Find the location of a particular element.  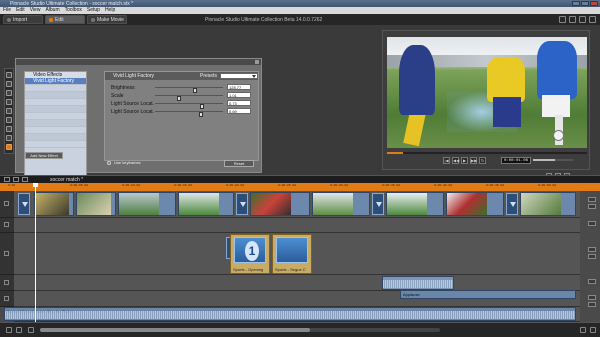

scrollbar-thumb is located at coordinates (175, 330).